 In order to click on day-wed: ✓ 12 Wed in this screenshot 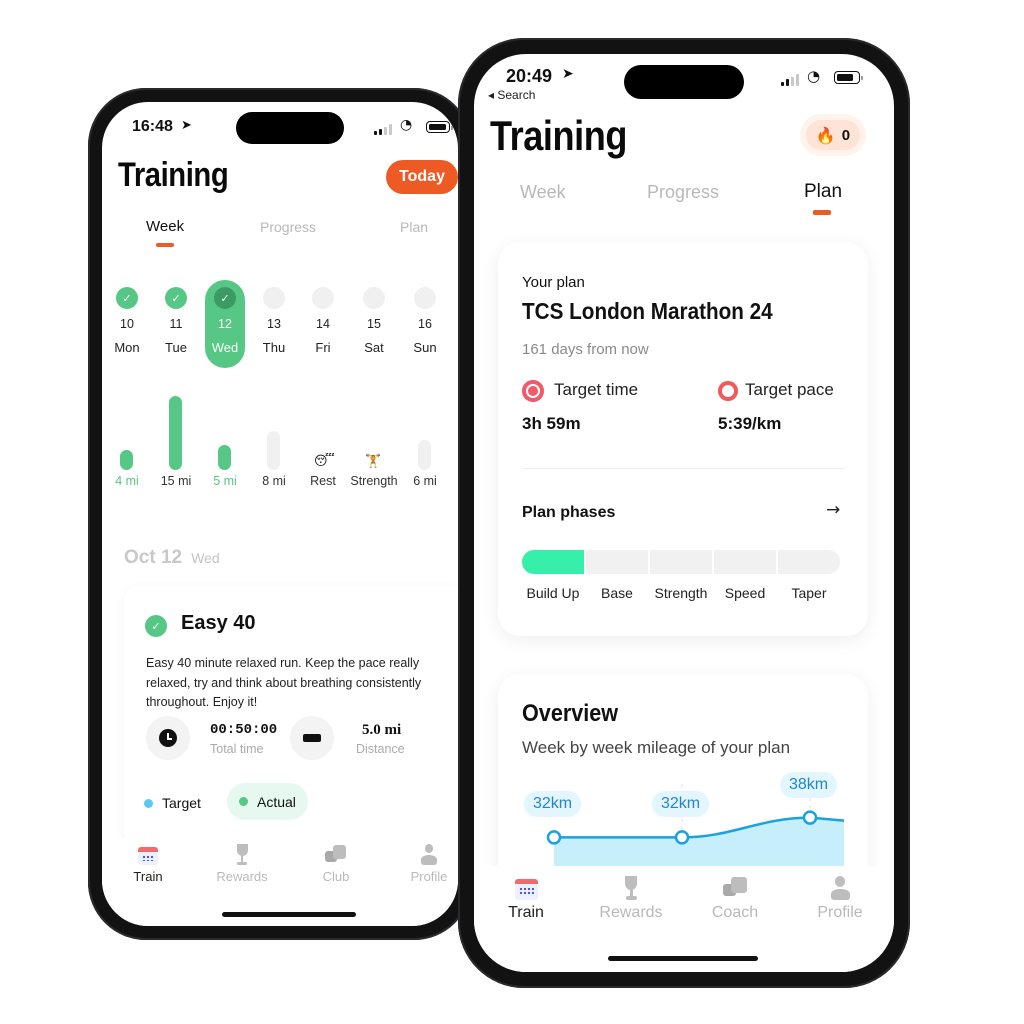, I will do `click(225, 324)`.